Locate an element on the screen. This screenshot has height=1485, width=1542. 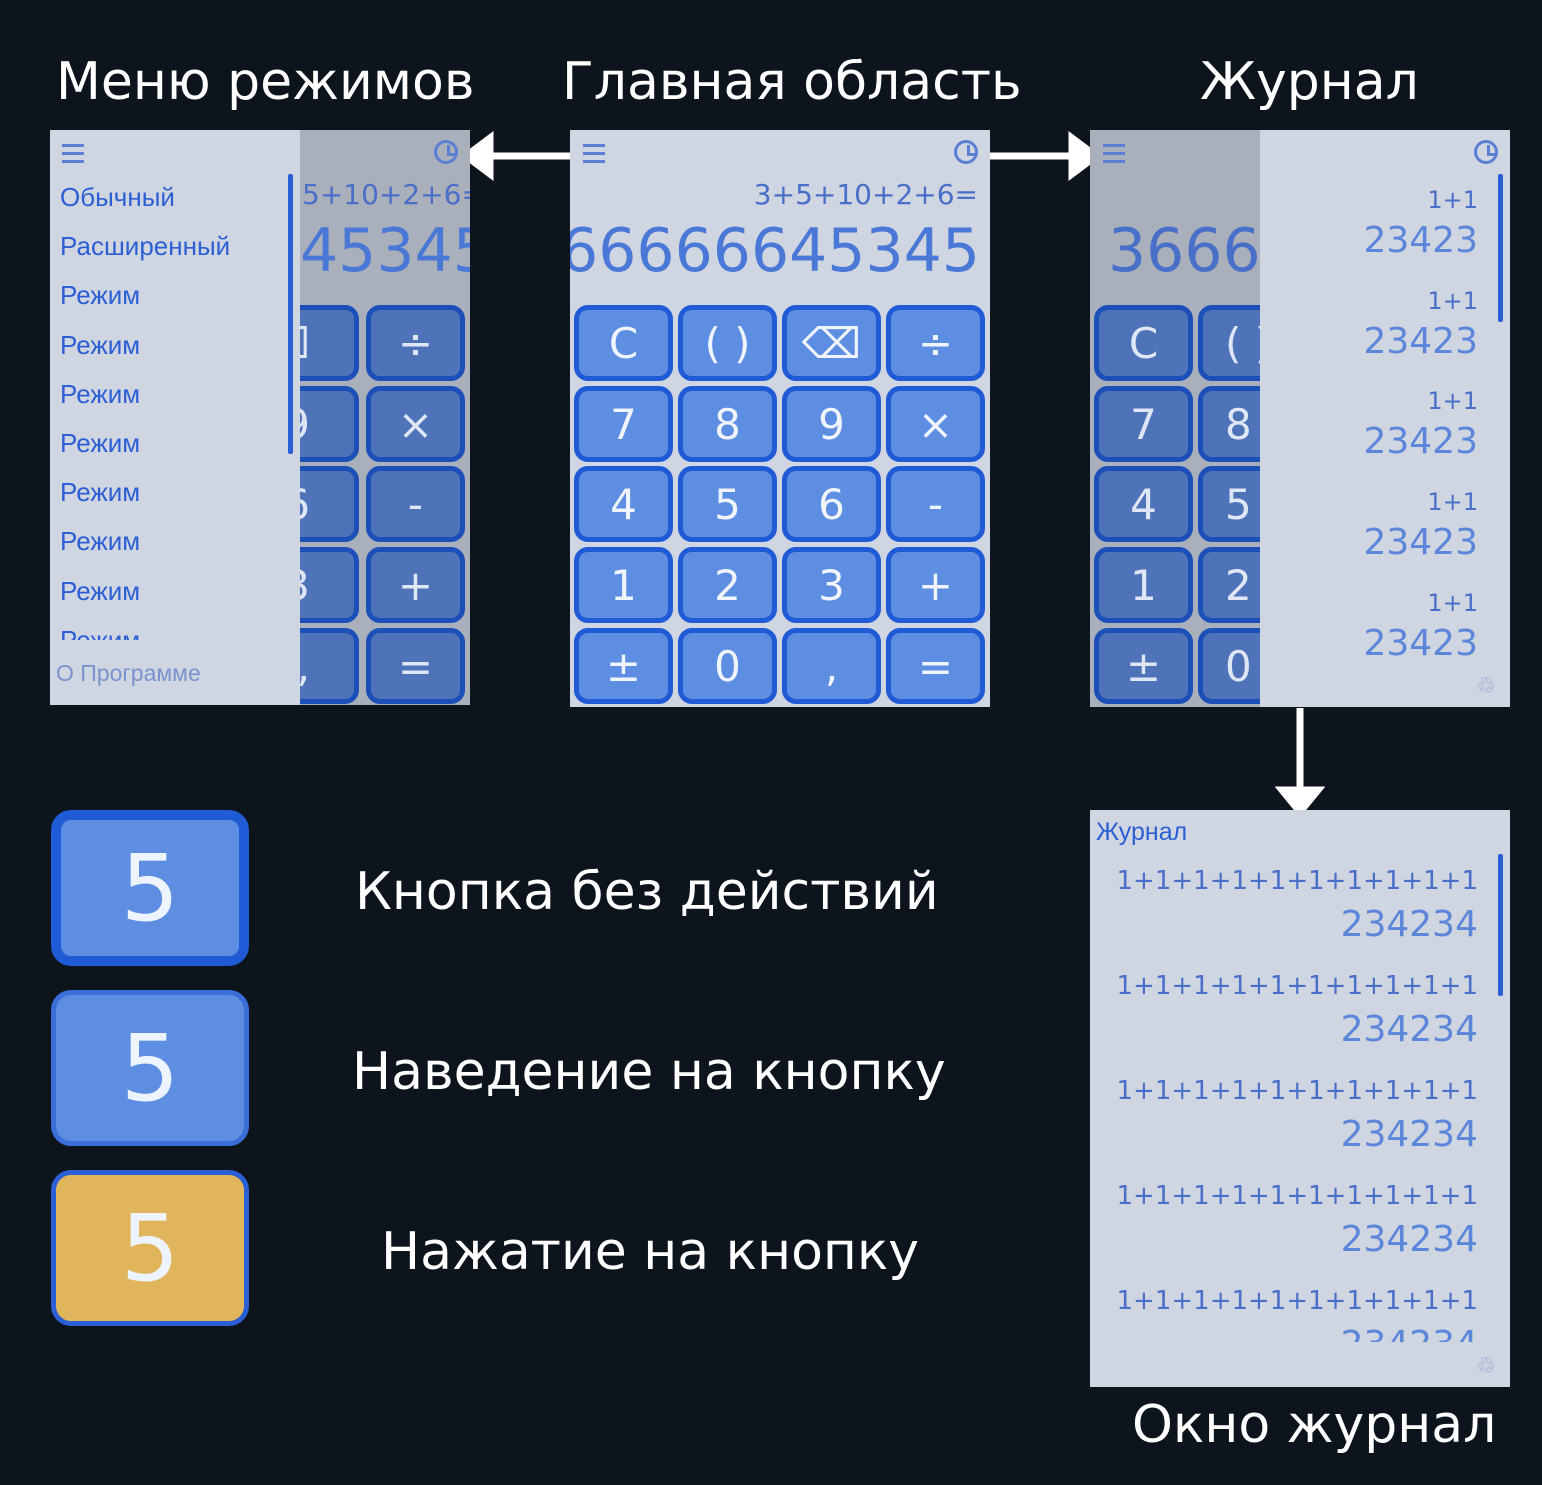
history-list: 1+1 23423 1+1 23423 1+1 23423 1+1 23423 1+1 23423 is located at coordinates (1385, 400).